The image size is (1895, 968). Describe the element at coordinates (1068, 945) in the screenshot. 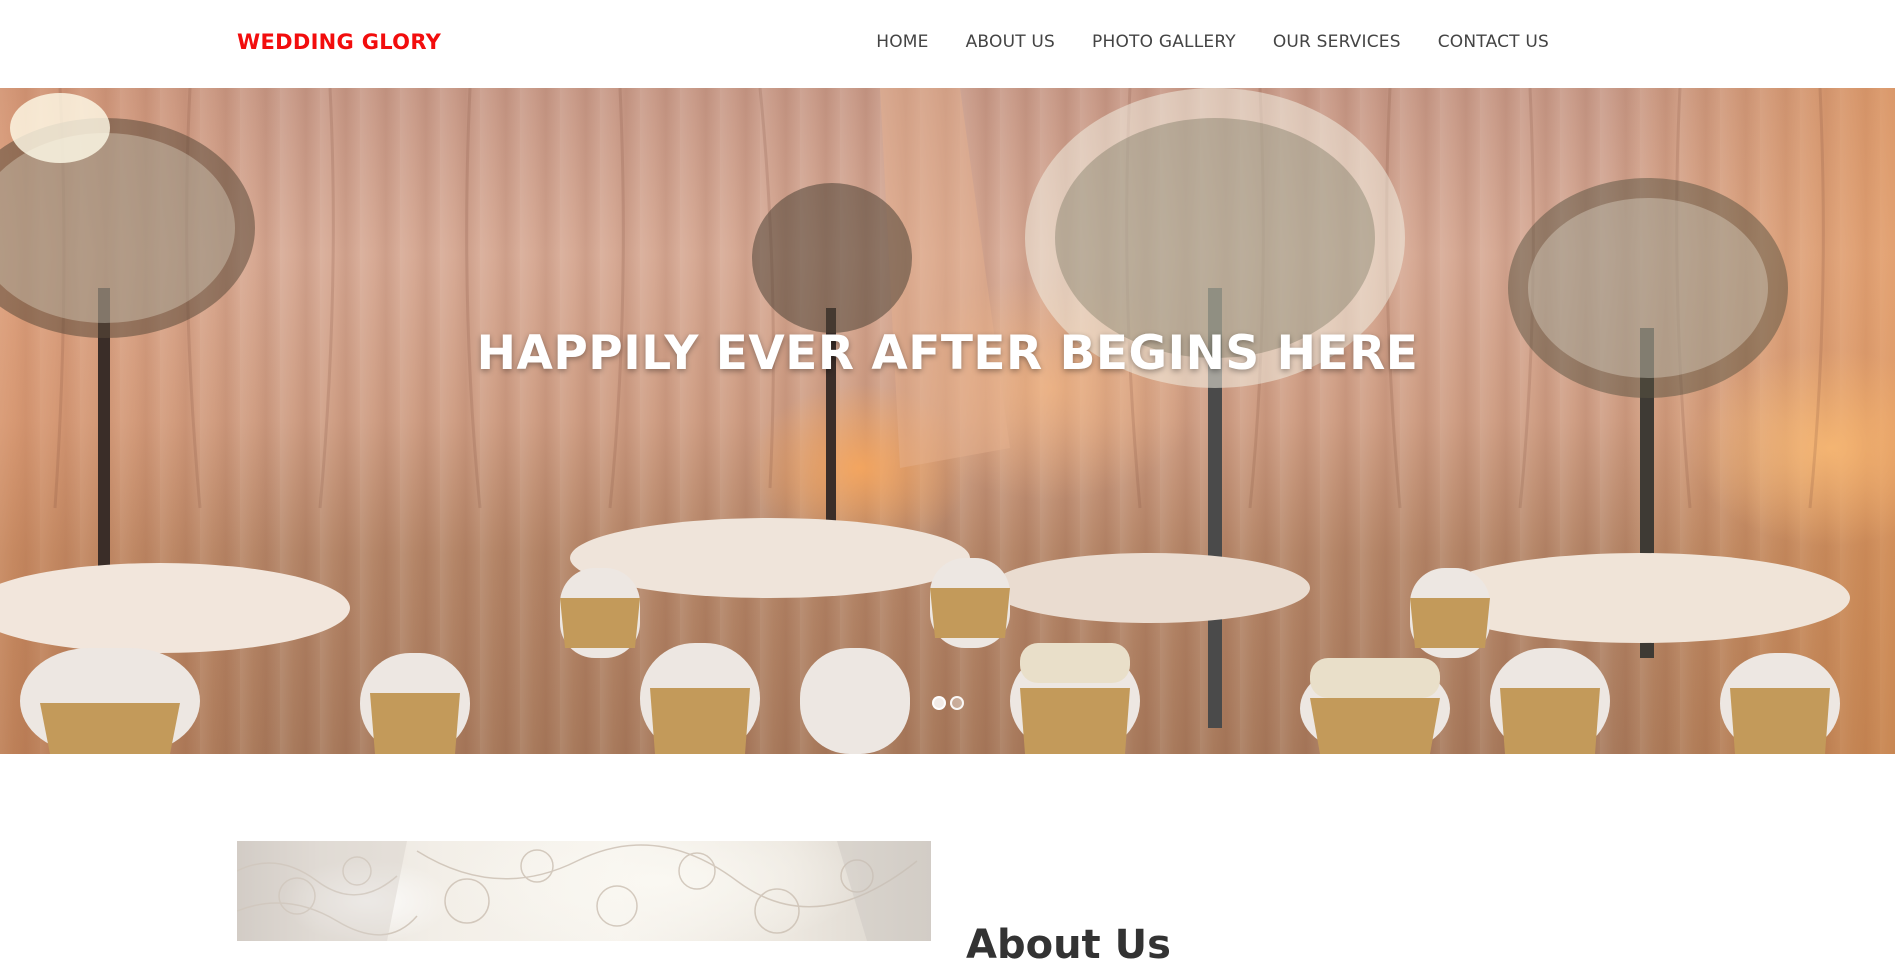

I see `about-heading: About Us` at that location.